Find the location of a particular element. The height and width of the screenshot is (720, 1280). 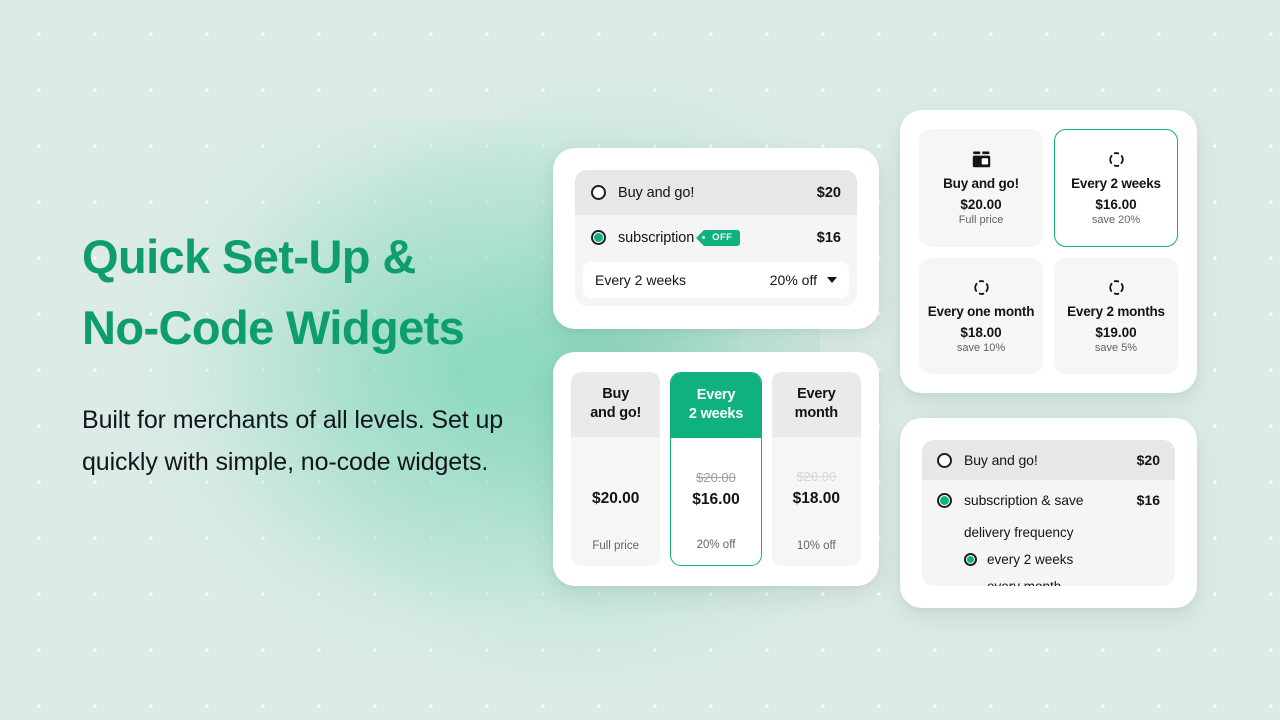

frequency-option-every-month: every month is located at coordinates (1048, 579).